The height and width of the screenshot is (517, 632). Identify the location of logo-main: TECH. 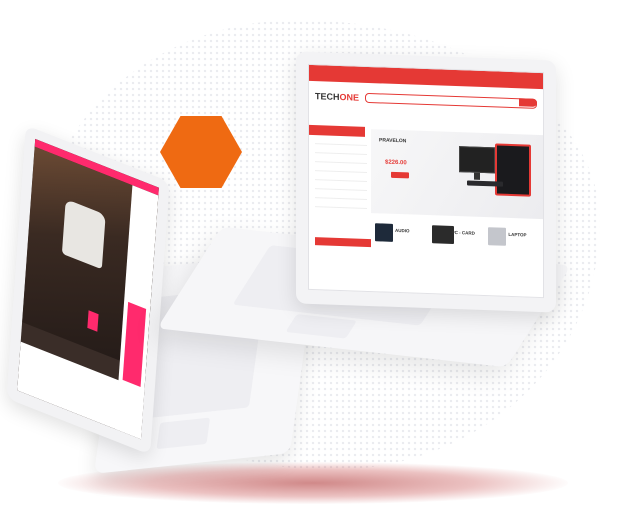
(327, 96).